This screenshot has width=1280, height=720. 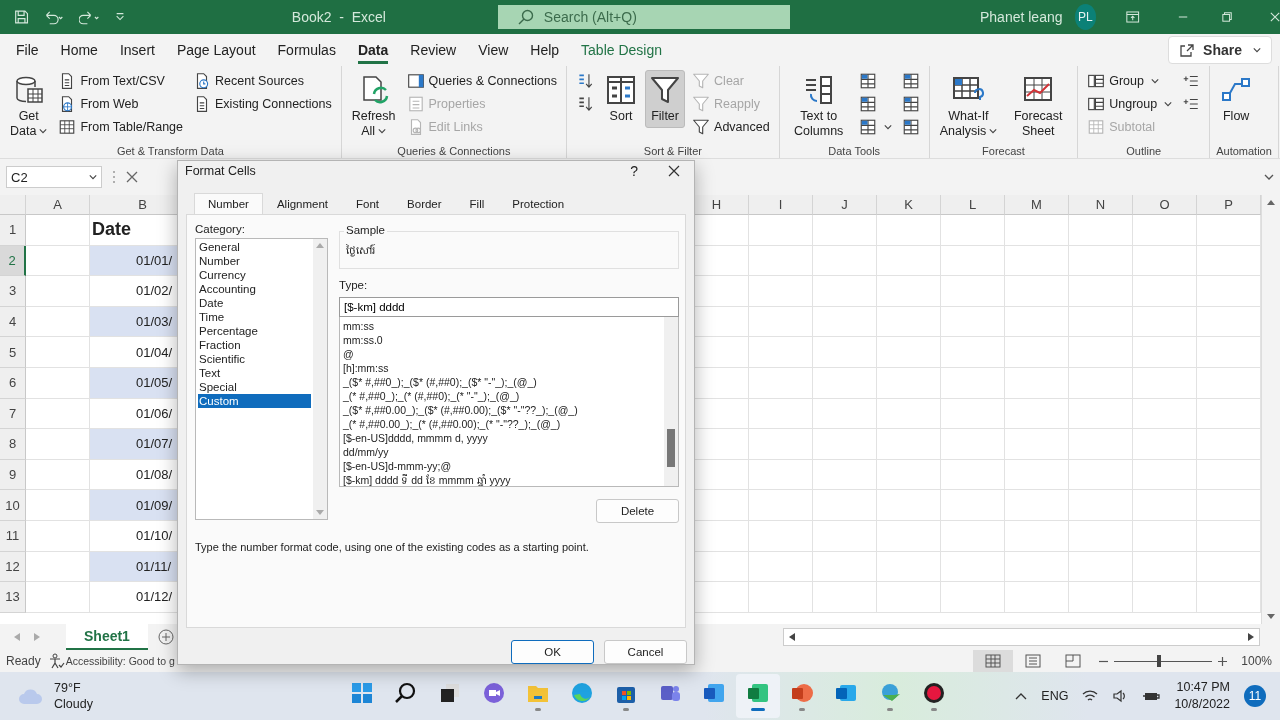 I want to click on column-header: J, so click(x=845, y=205).